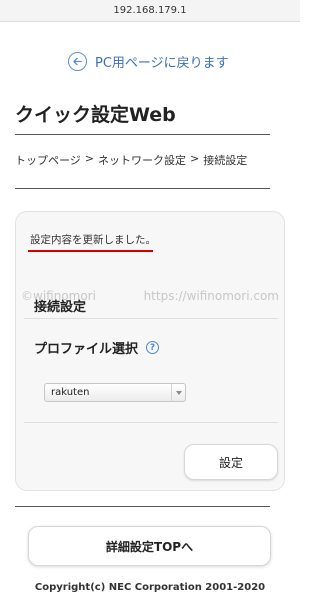 This screenshot has height=600, width=320. Describe the element at coordinates (70, 392) in the screenshot. I see `profile-select-value: rakuten` at that location.